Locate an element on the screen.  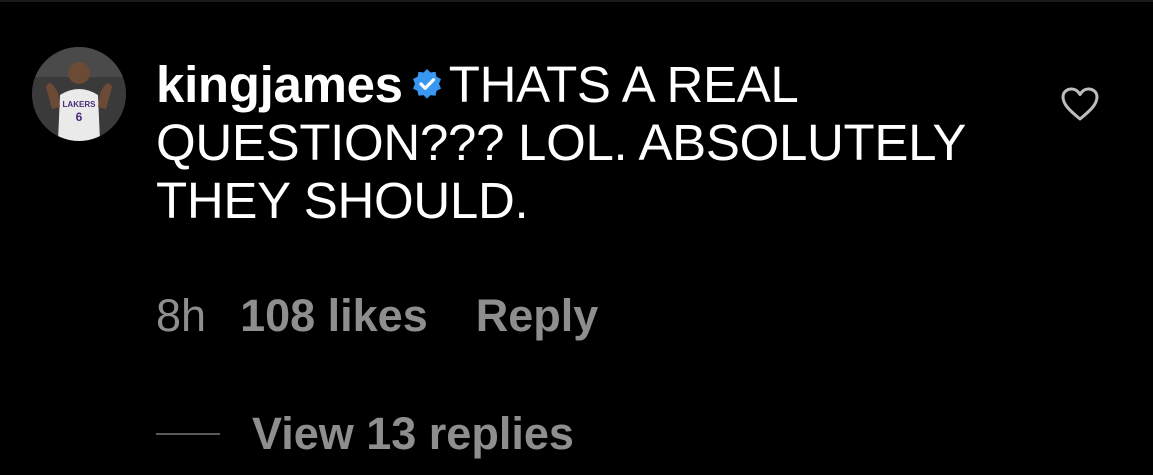
svg-text: 6 is located at coordinates (79, 117).